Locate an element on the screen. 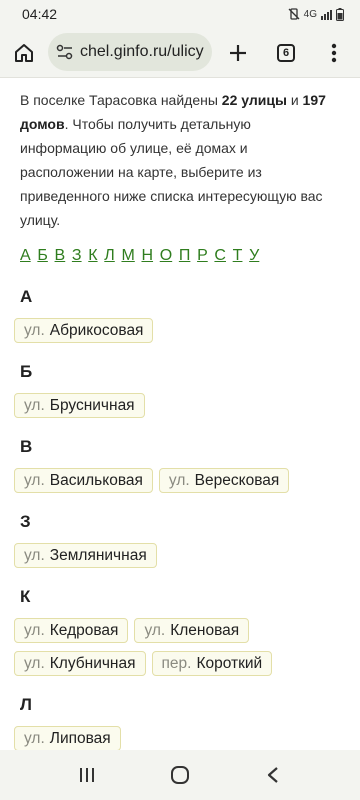 The image size is (360, 800). street-list: ул. Абрикосовая is located at coordinates (177, 330).